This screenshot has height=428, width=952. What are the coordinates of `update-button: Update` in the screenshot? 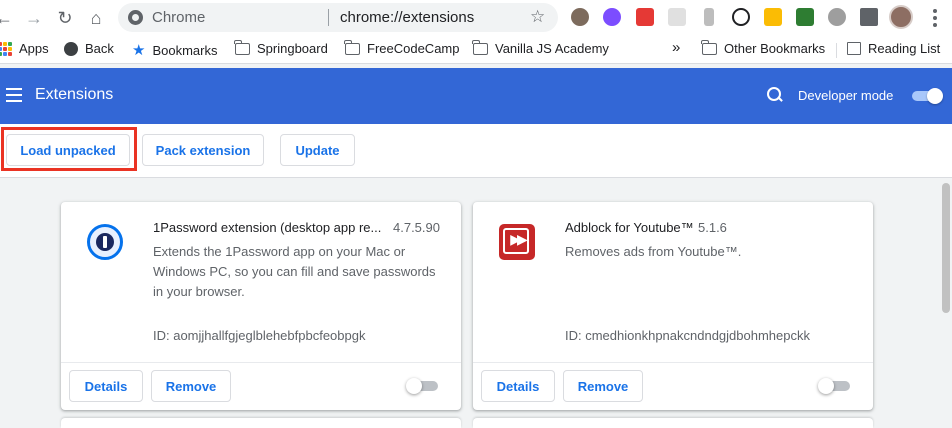 It's located at (317, 150).